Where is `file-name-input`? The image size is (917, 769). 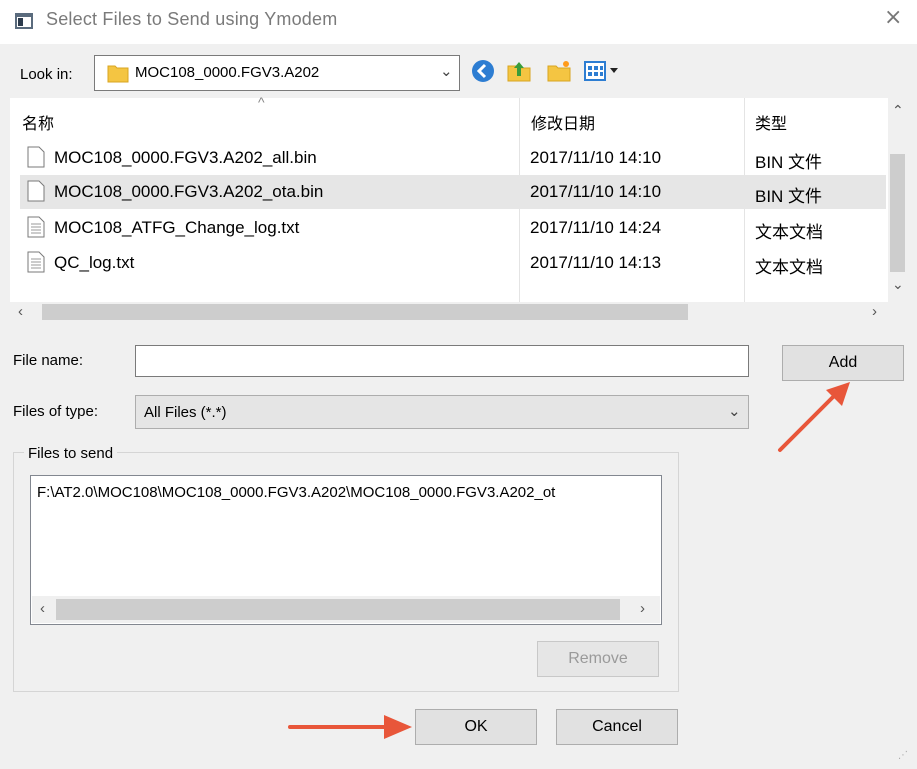 file-name-input is located at coordinates (442, 361).